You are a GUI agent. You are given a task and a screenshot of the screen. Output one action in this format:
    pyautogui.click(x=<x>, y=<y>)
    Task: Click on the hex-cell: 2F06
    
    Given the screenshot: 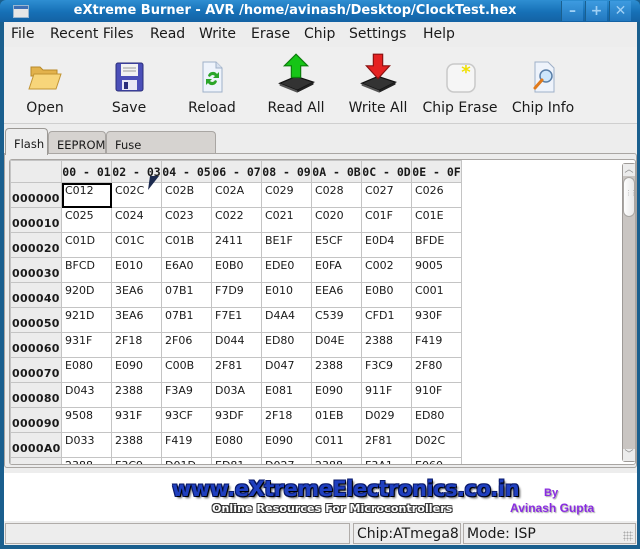 What is the action you would take?
    pyautogui.click(x=186, y=345)
    